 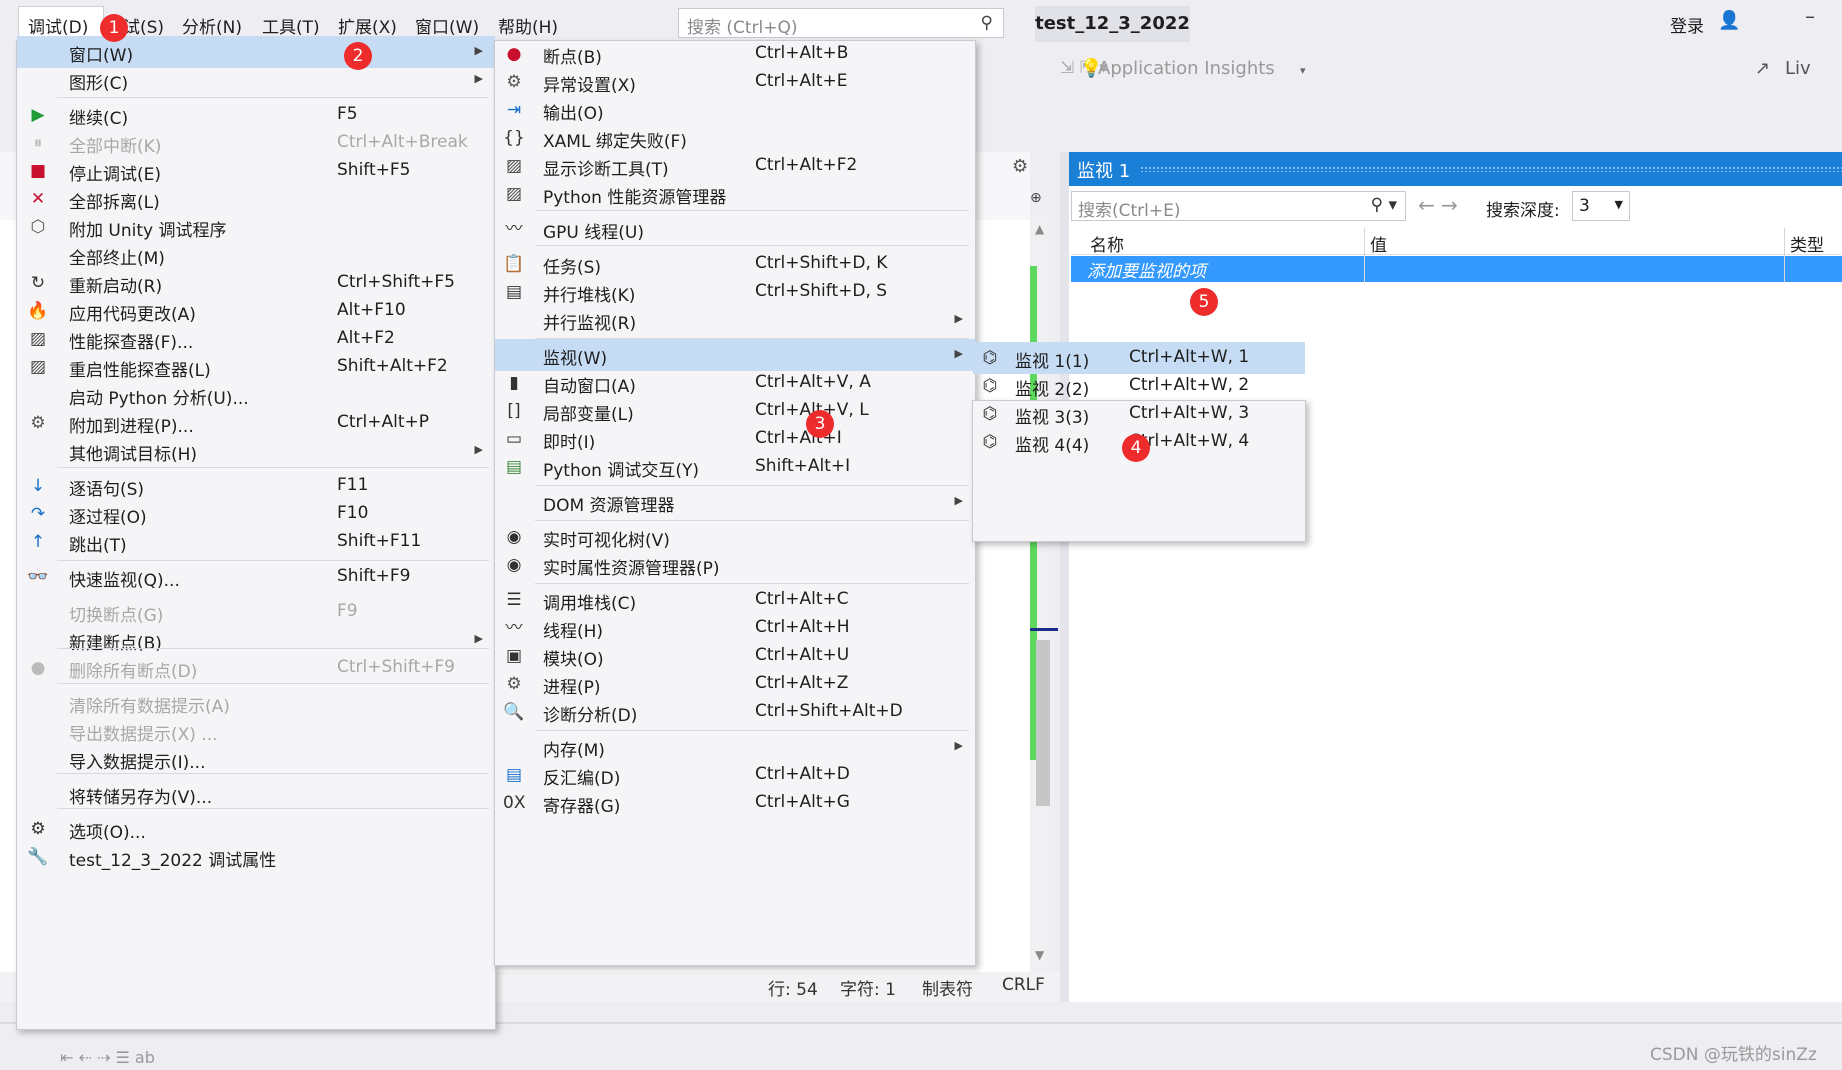 What do you see at coordinates (735, 229) in the screenshot?
I see `window-menu-item: 〰 GPU 线程(U)` at bounding box center [735, 229].